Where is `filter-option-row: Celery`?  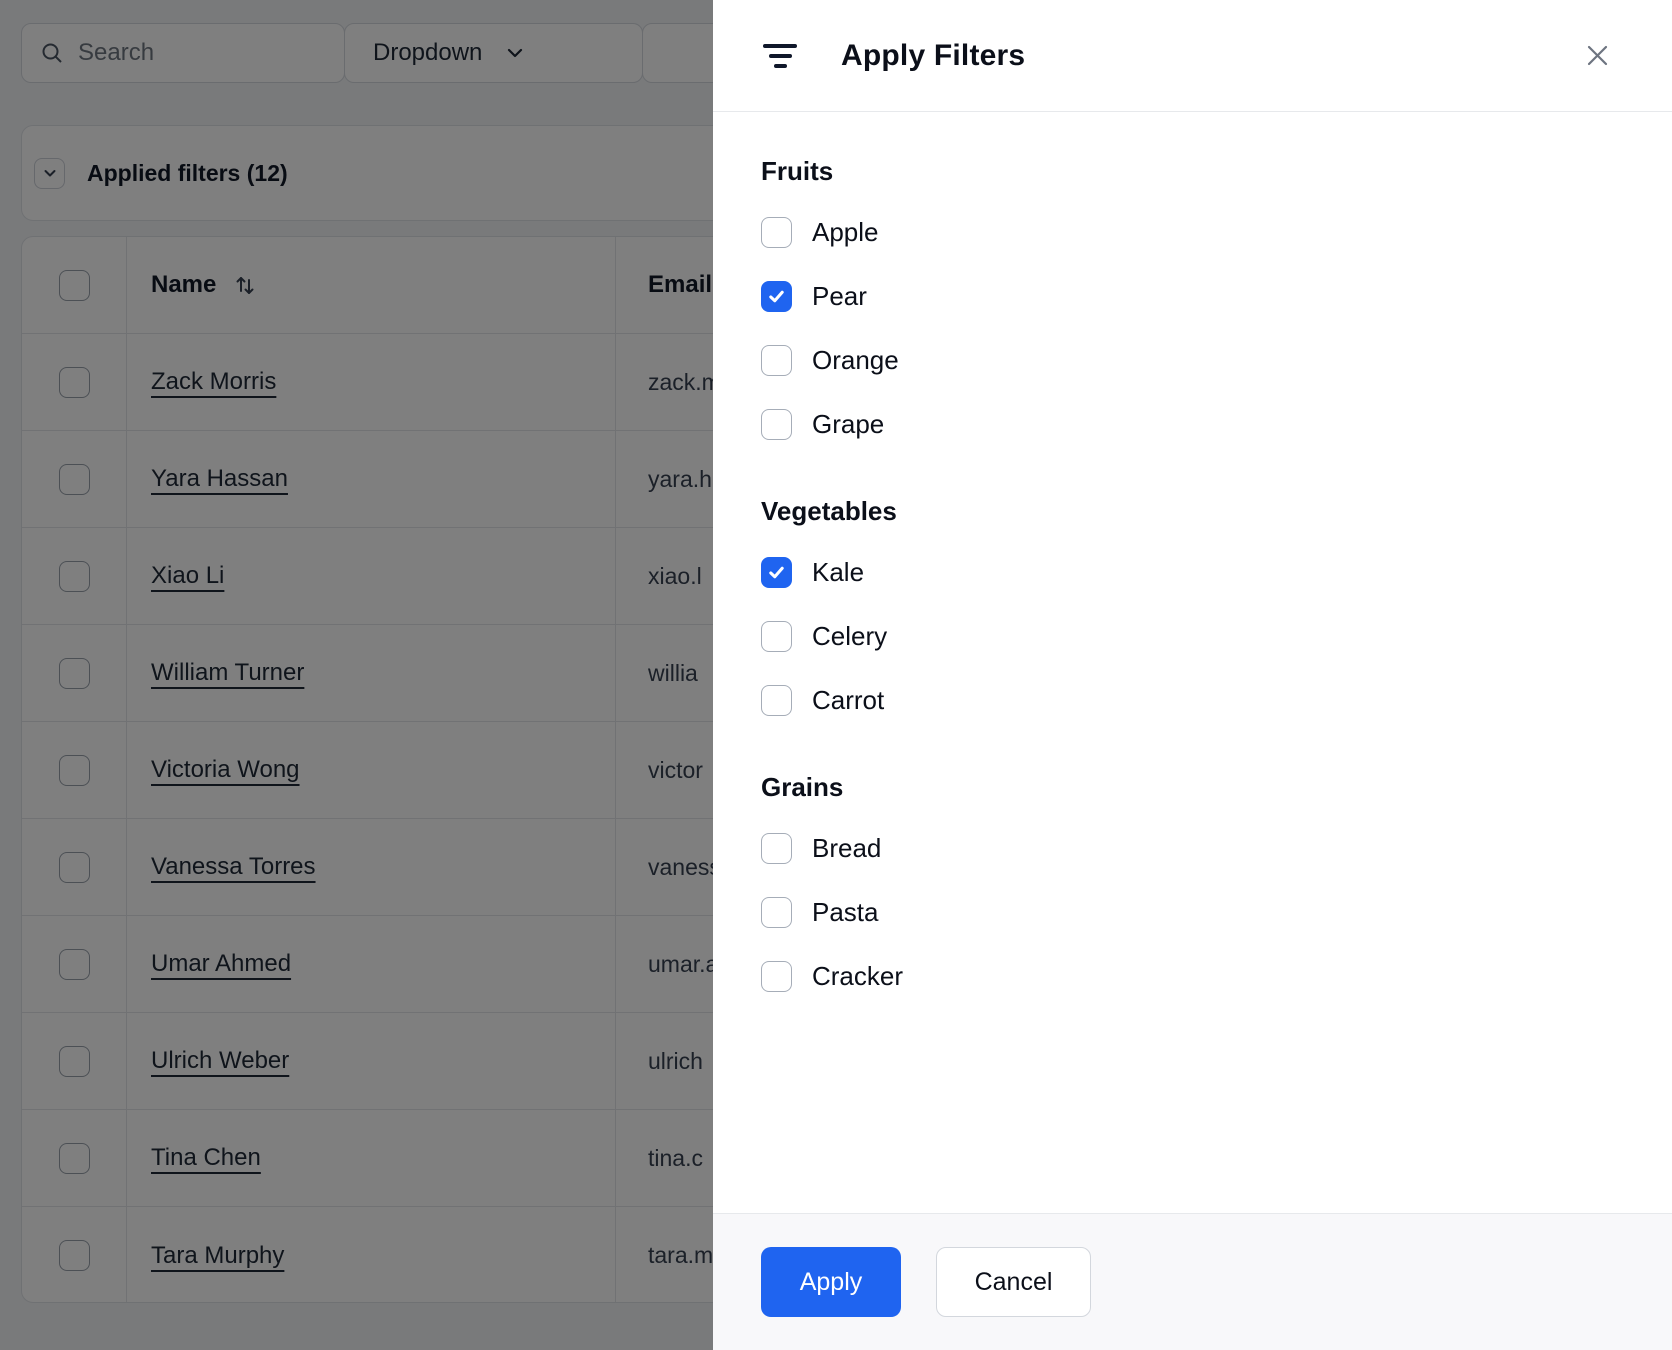
filter-option-row: Celery is located at coordinates (1192, 636).